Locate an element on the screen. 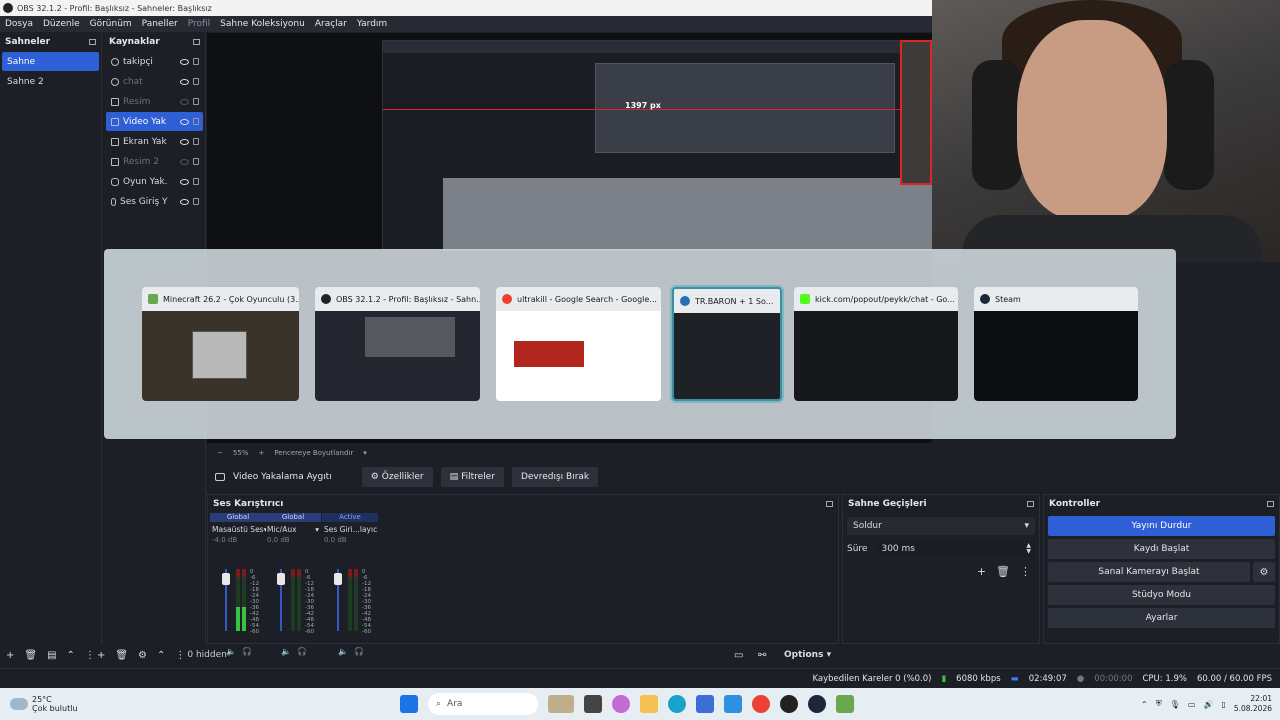  channel-name: Mic/Aux ▾ is located at coordinates (293, 529).